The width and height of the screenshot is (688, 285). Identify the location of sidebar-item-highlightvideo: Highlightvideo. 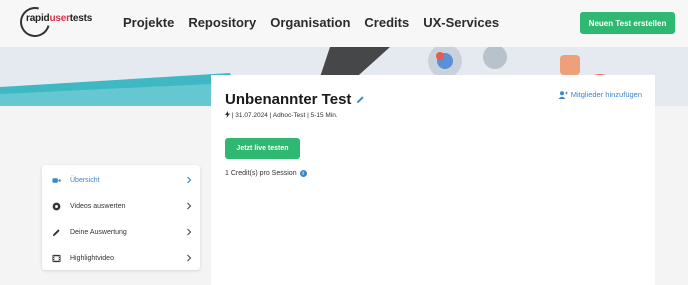
(121, 258).